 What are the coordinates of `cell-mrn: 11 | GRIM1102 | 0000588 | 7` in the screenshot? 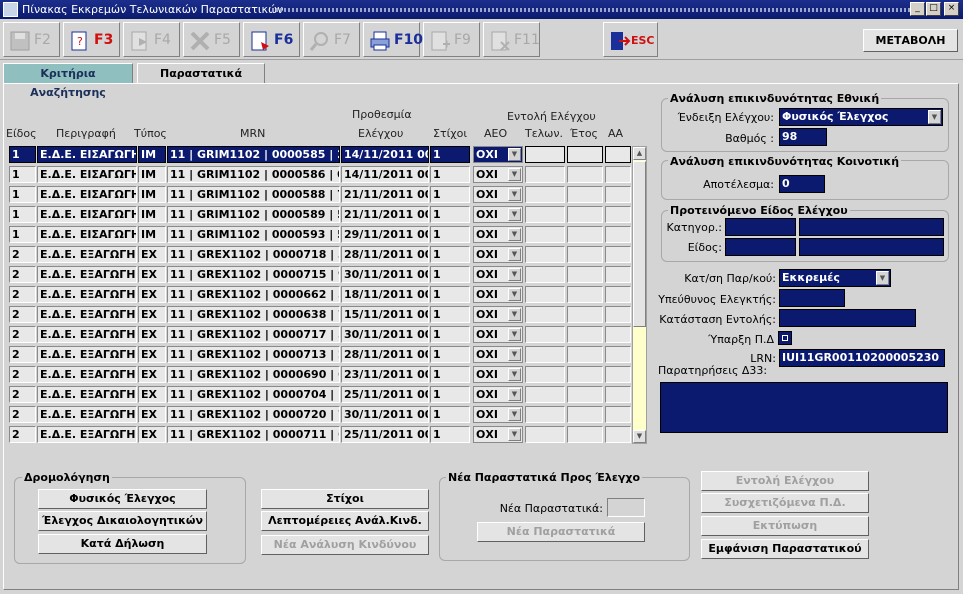 It's located at (253, 194).